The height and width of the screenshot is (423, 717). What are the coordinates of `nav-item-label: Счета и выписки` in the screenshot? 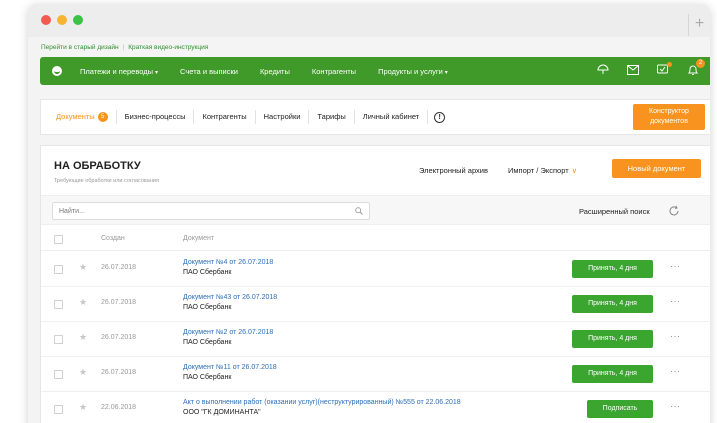 It's located at (209, 71).